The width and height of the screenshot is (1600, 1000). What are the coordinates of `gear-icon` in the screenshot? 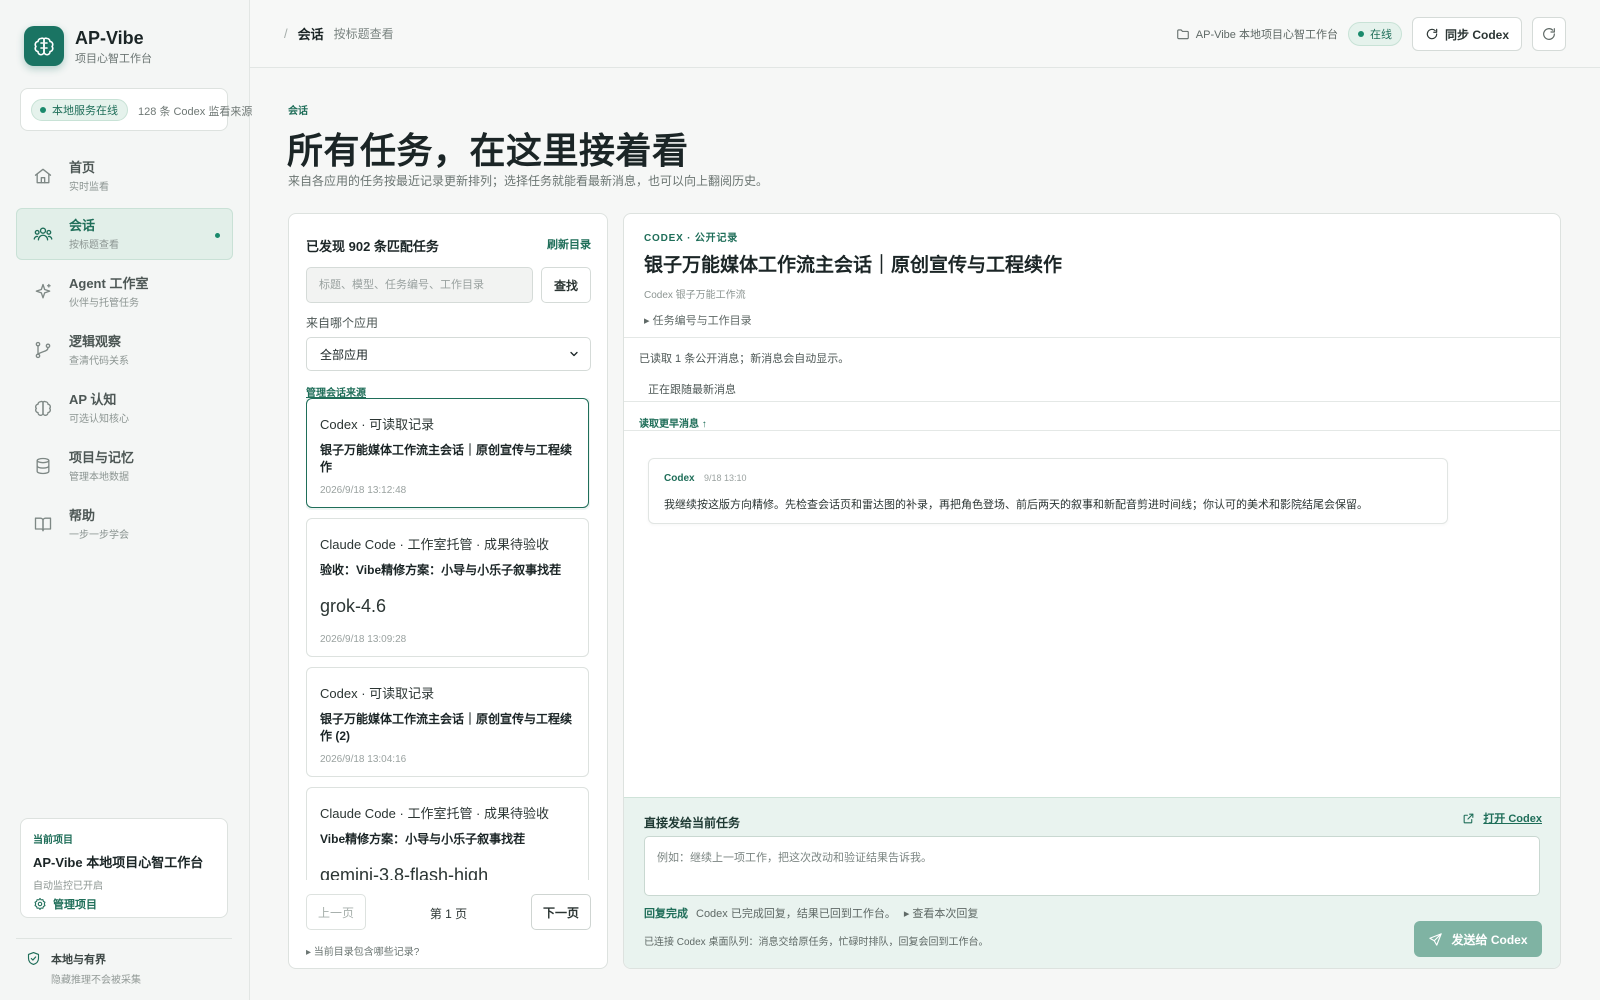 It's located at (40, 903).